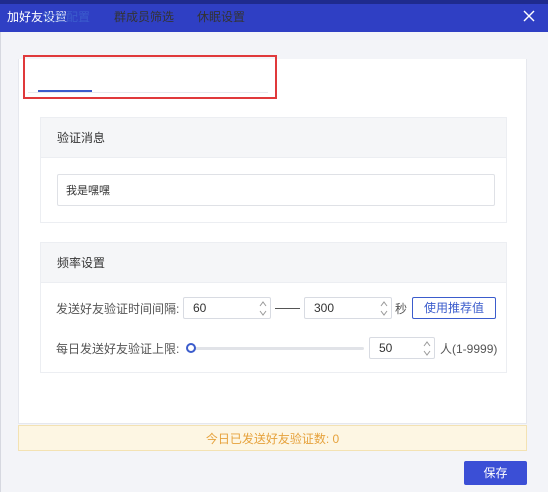 This screenshot has width=548, height=492. I want to click on highlight-box, so click(150, 77).